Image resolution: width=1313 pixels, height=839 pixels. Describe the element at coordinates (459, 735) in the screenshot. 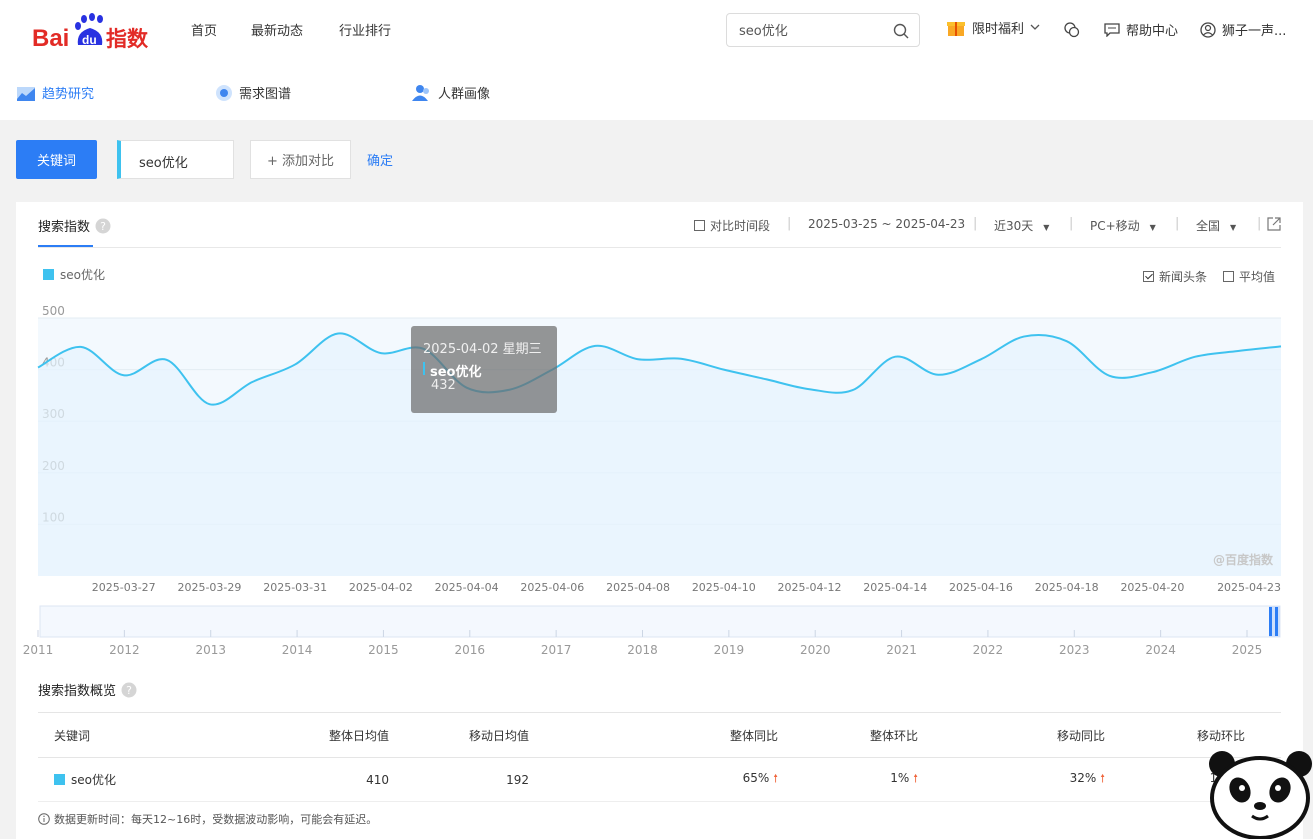

I see `col-mobile-avg: 移动日均值` at that location.